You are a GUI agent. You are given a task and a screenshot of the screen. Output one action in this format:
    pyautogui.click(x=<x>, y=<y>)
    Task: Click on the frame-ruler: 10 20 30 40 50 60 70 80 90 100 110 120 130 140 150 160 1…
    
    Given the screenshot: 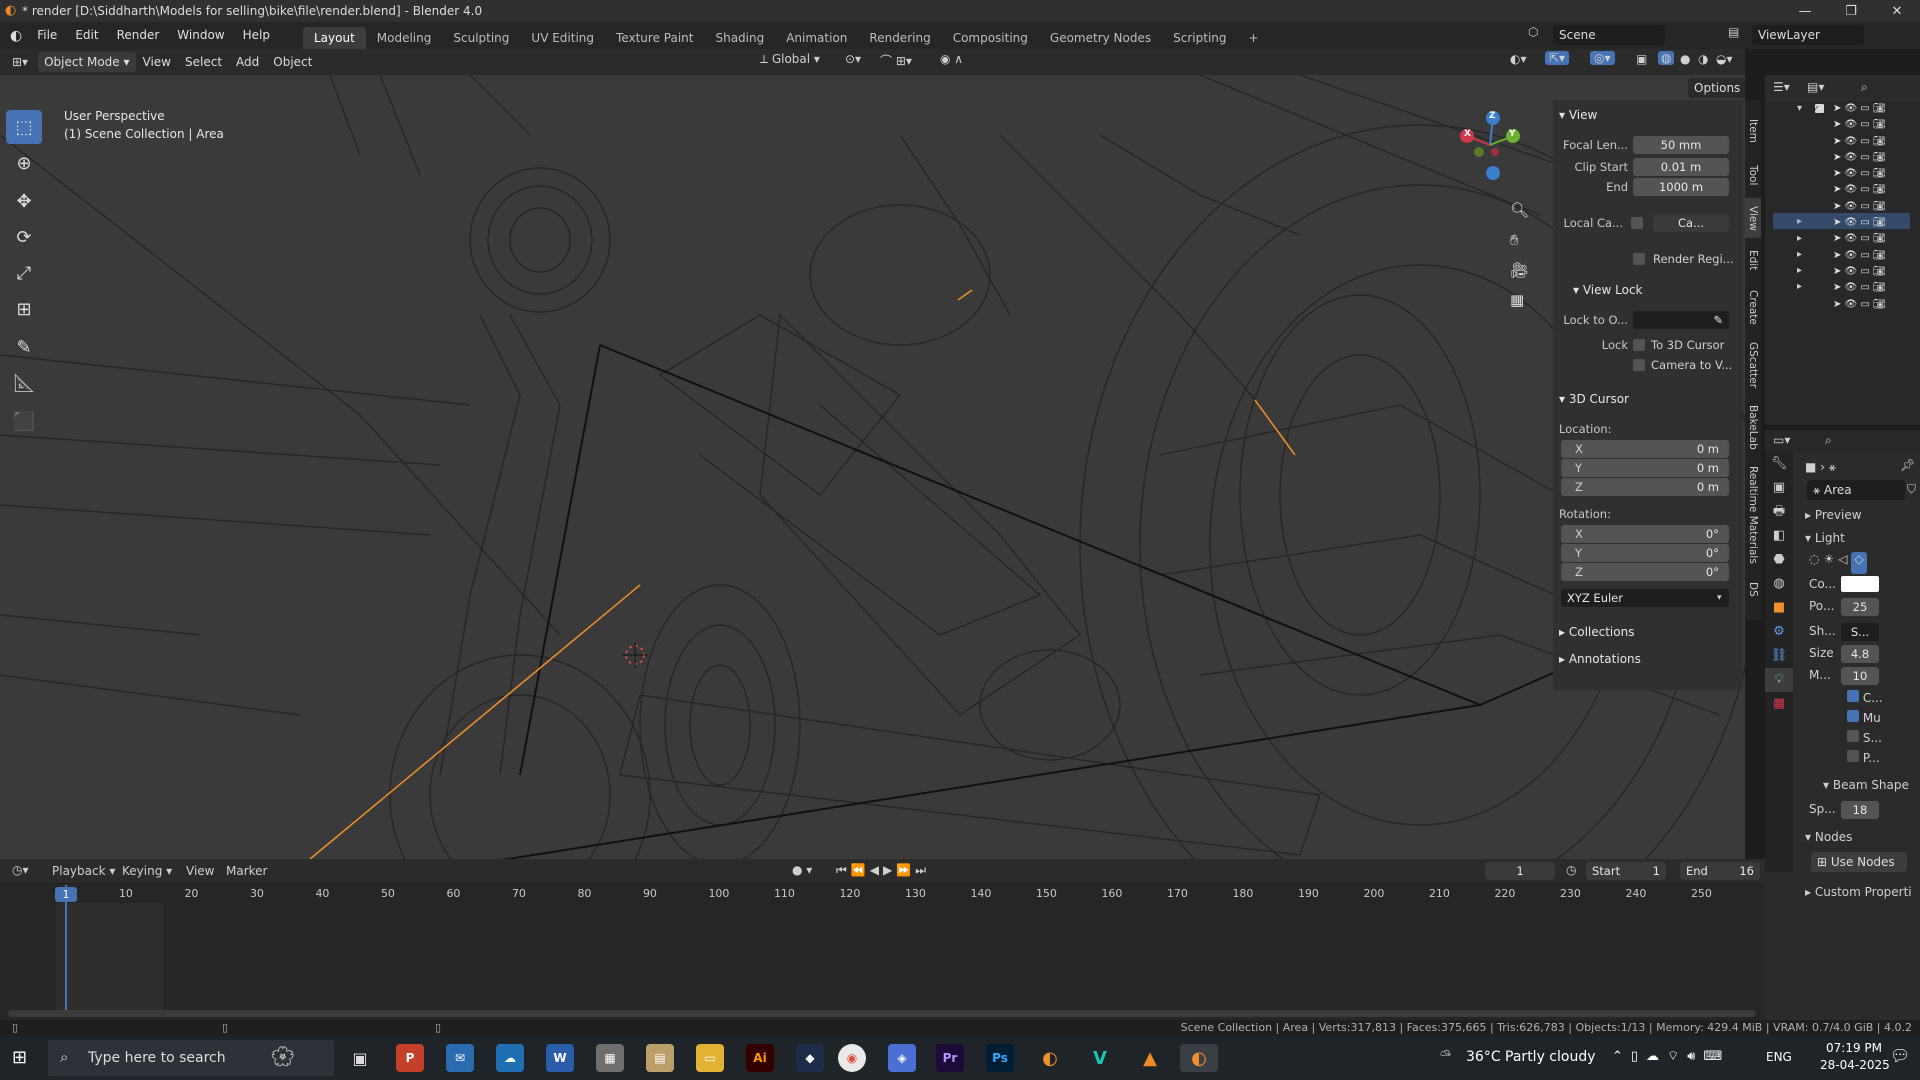 What is the action you would take?
    pyautogui.click(x=882, y=894)
    